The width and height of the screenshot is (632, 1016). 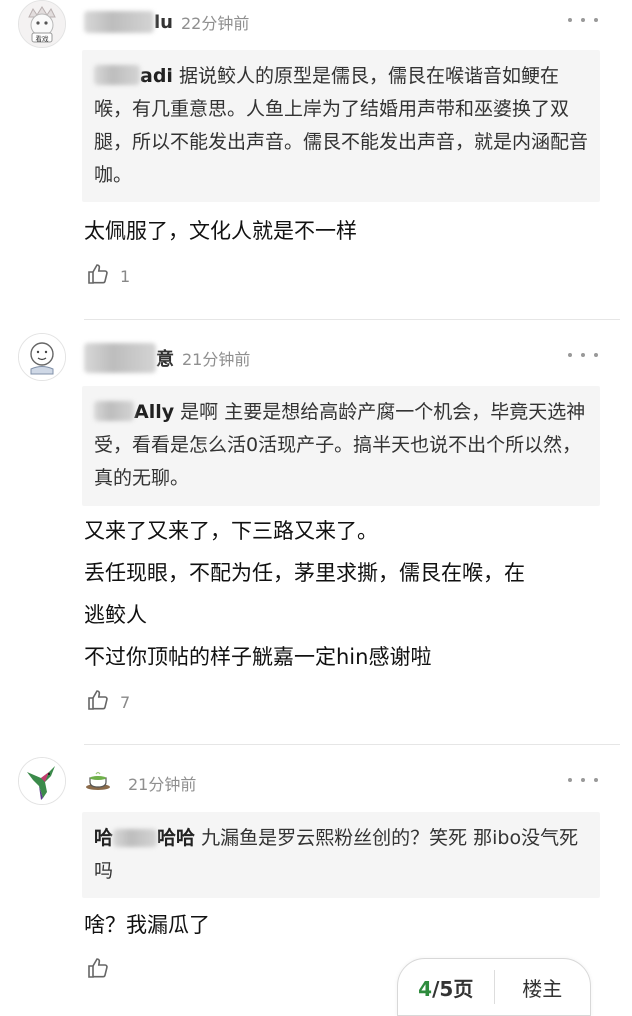 I want to click on comment-line: 逃鲛人, so click(x=115, y=615).